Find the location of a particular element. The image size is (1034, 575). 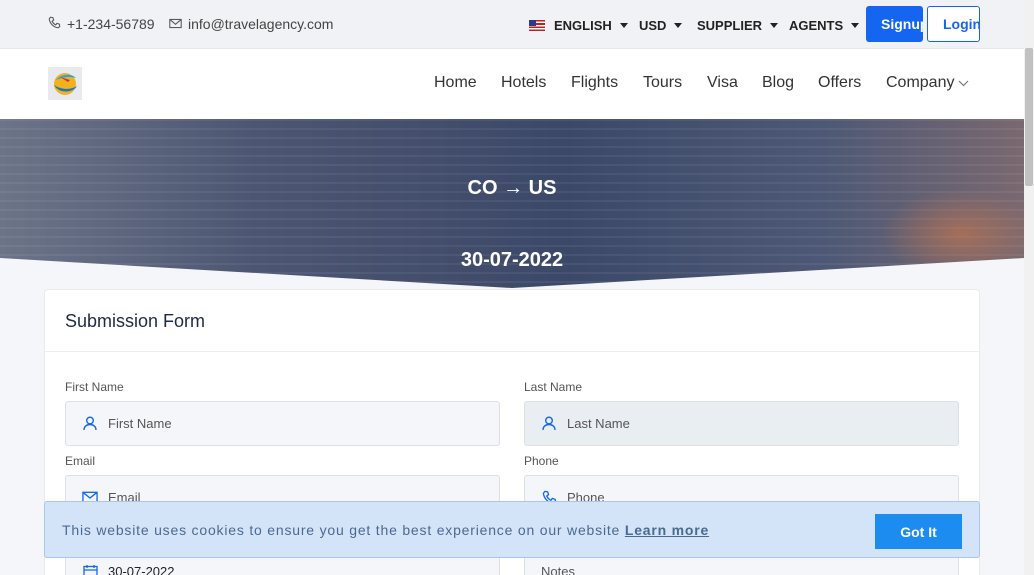

last-name-field: Last Name is located at coordinates (741, 423).